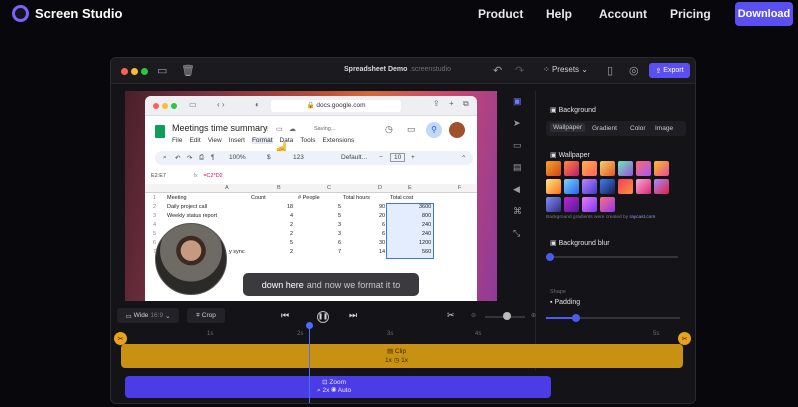 Image resolution: width=798 pixels, height=407 pixels. I want to click on trash-icon: 🗑, so click(188, 70).